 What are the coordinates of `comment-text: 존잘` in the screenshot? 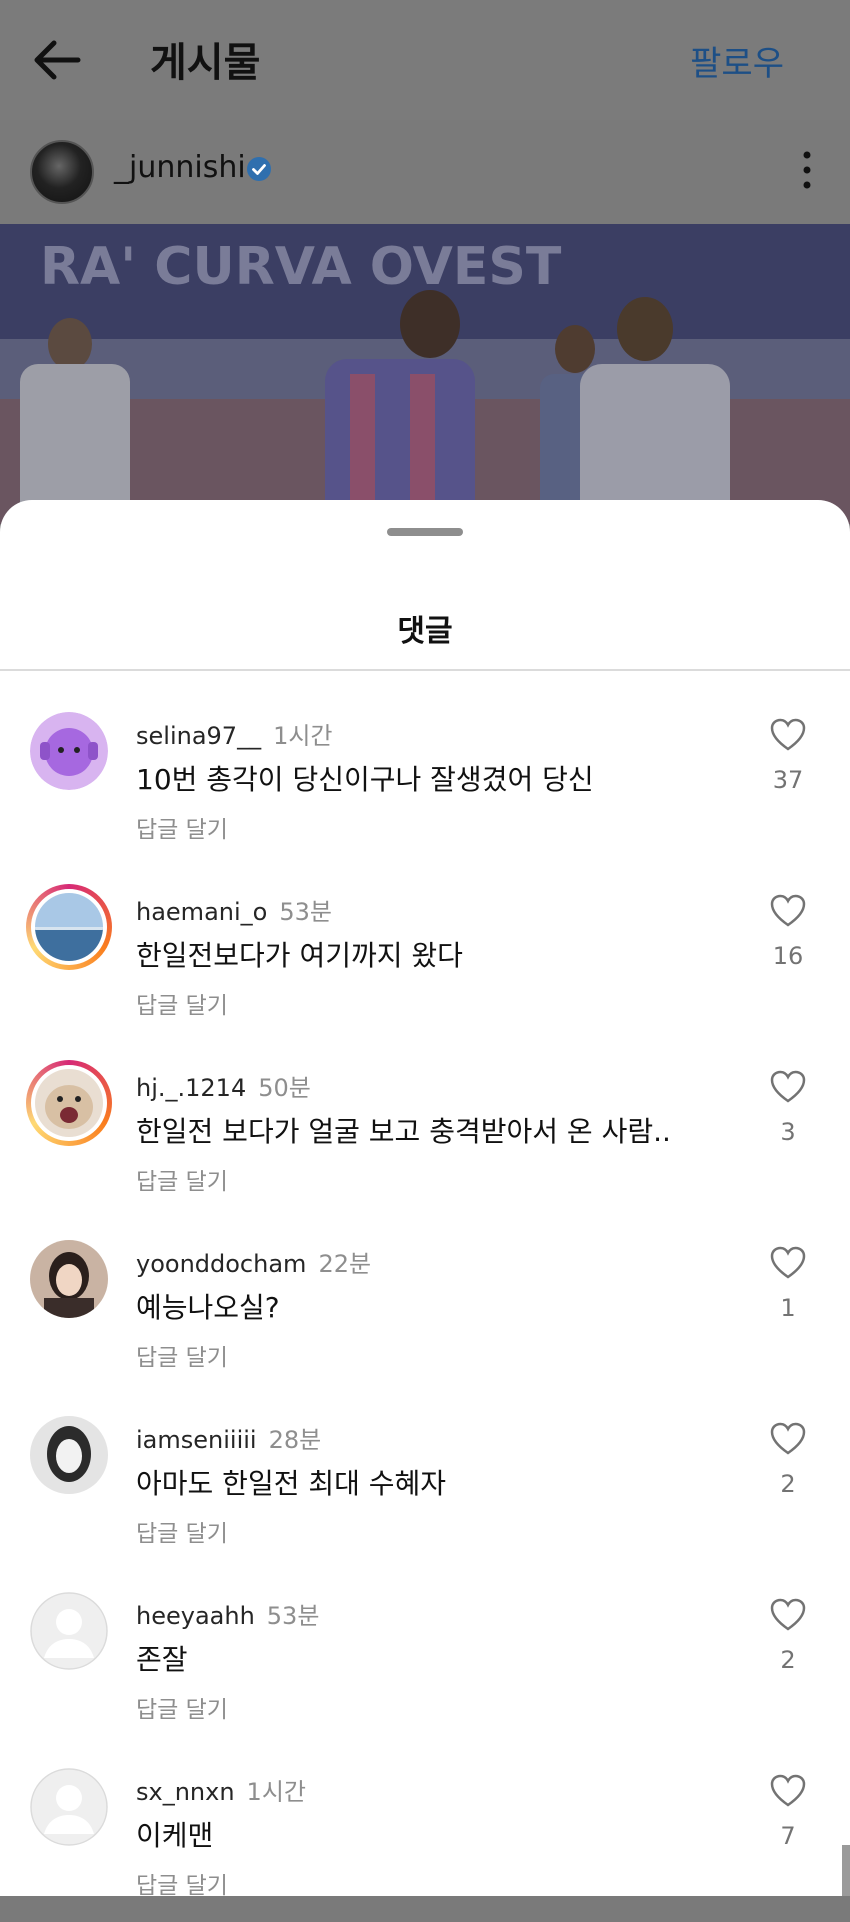 It's located at (162, 1659).